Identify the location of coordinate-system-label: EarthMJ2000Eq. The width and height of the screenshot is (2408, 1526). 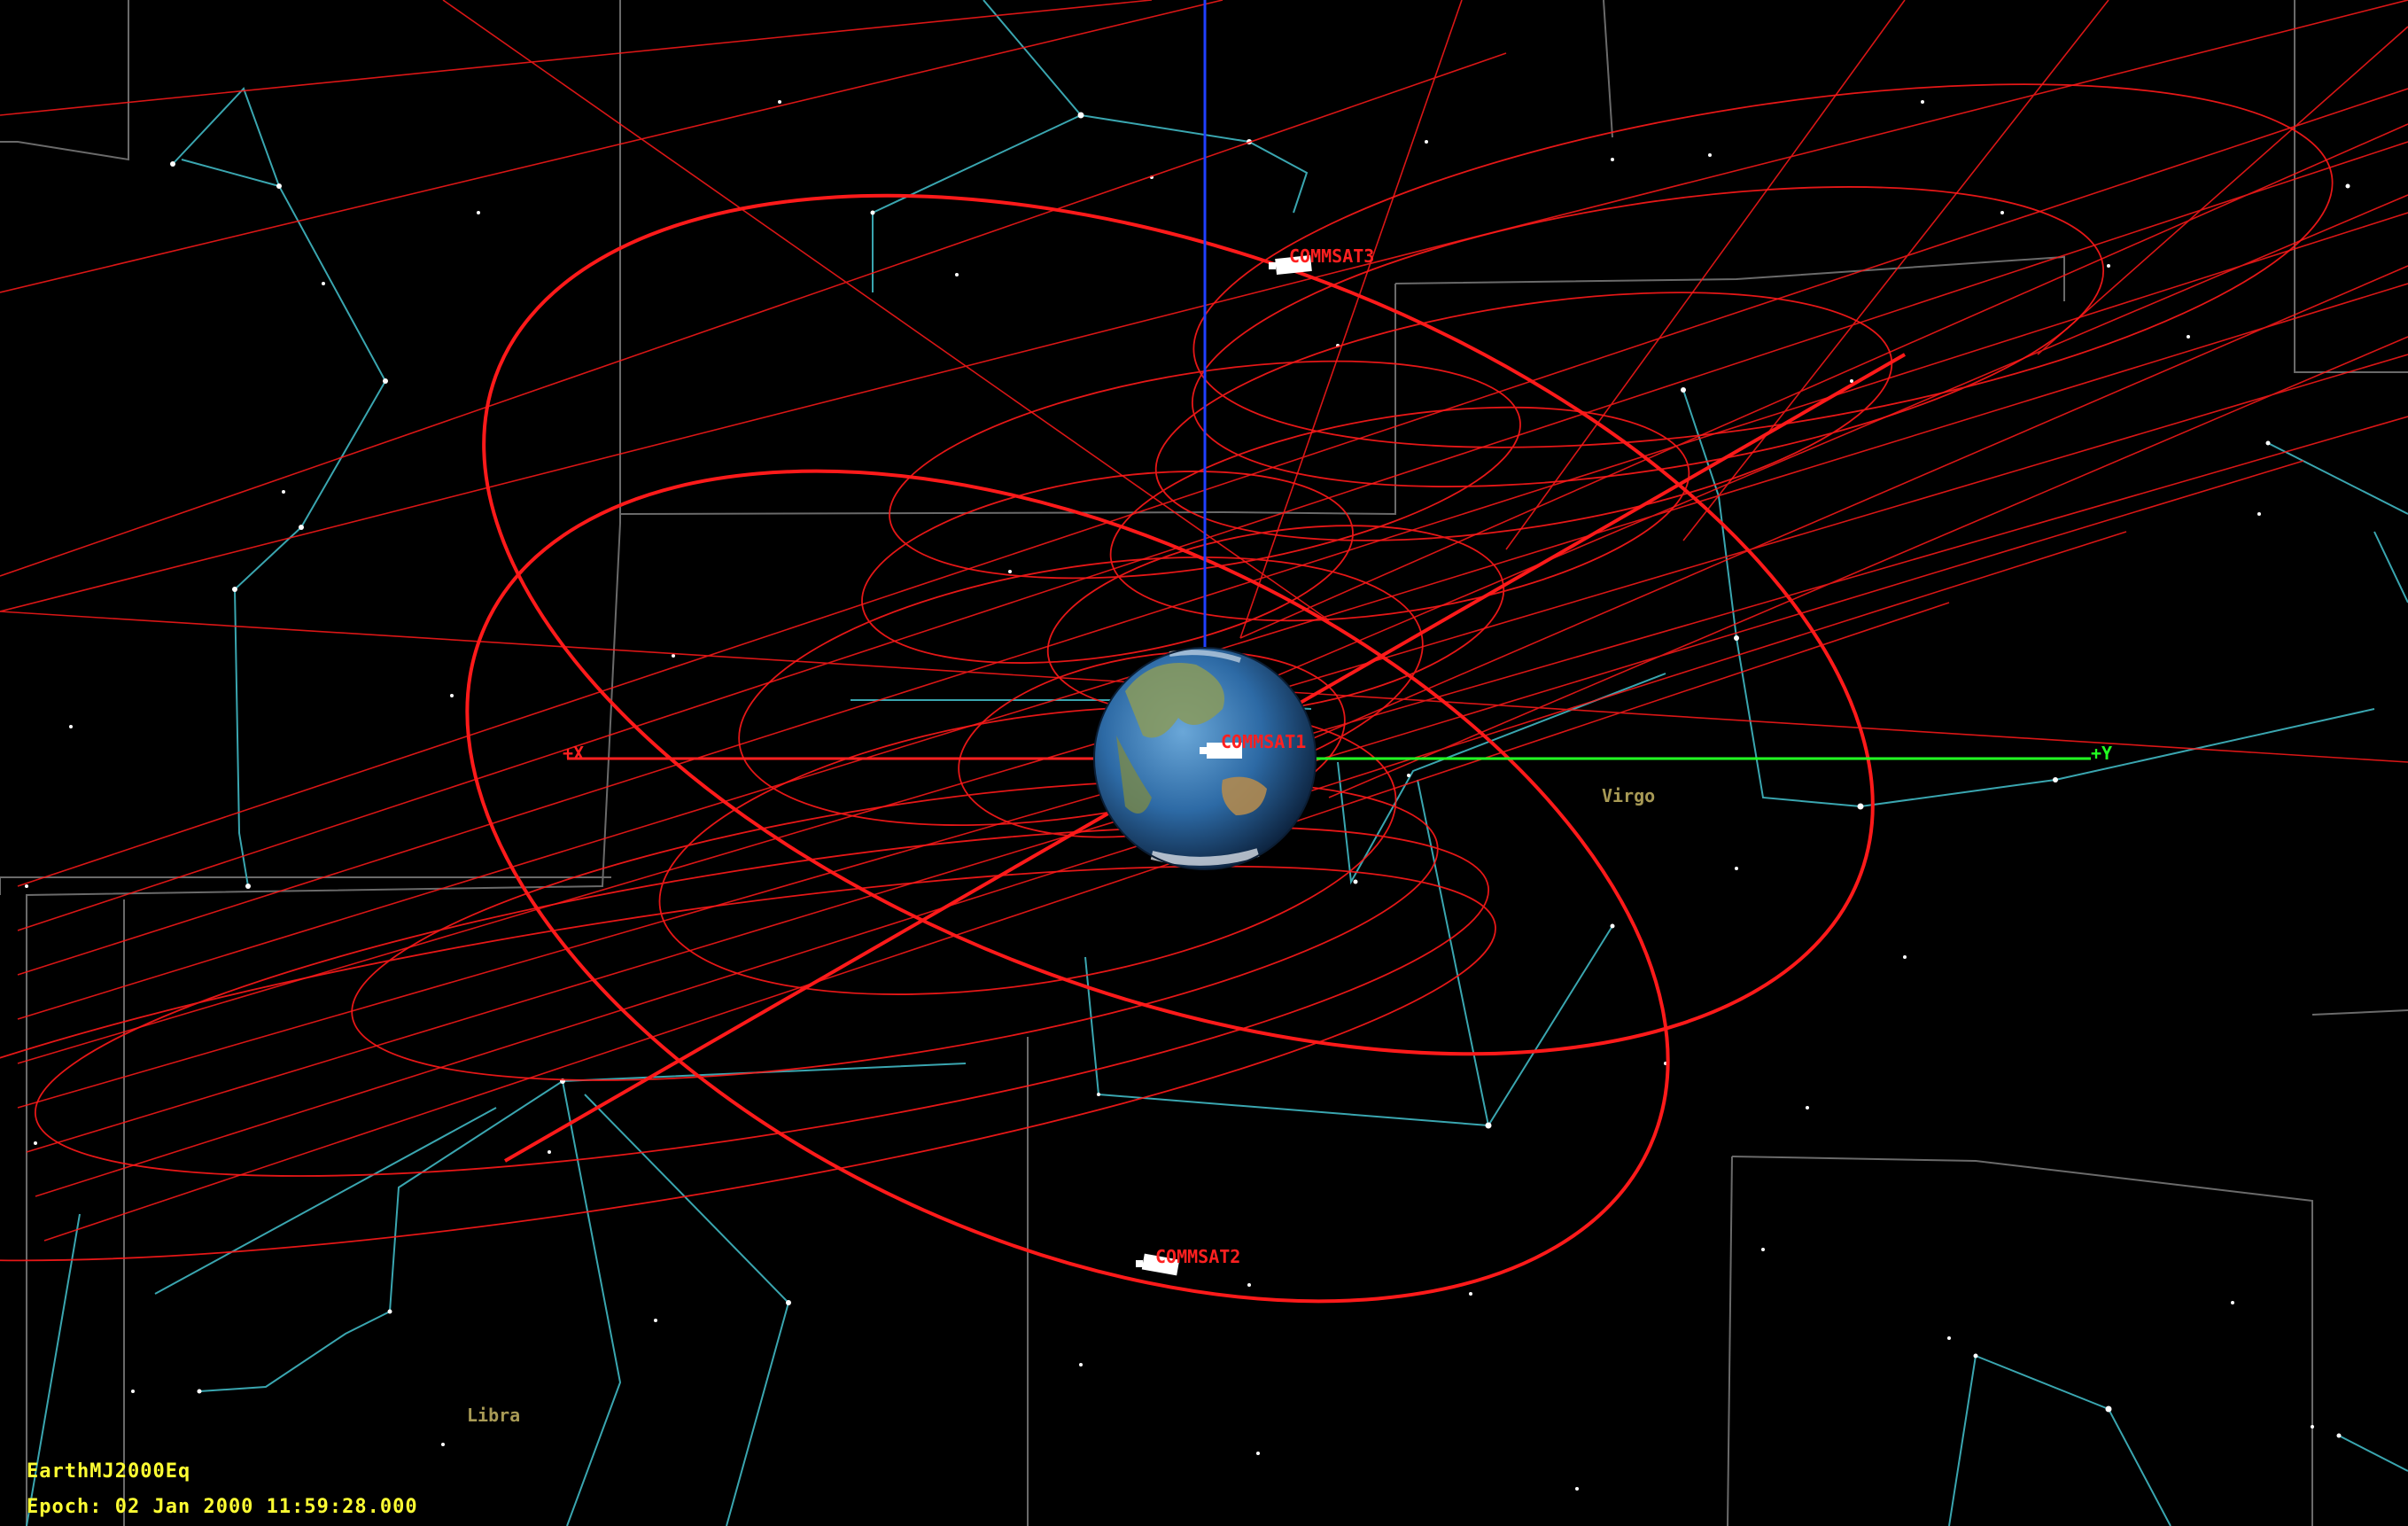
(109, 1471).